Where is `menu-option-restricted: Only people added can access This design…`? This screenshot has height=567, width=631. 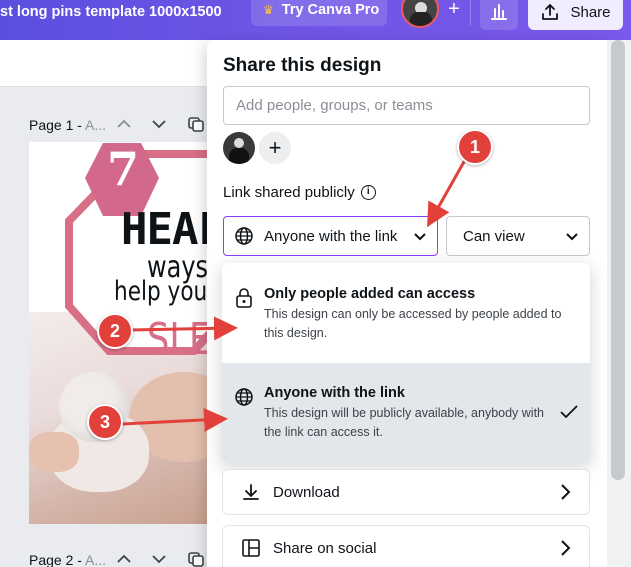 menu-option-restricted: Only people added can access This design… is located at coordinates (406, 313).